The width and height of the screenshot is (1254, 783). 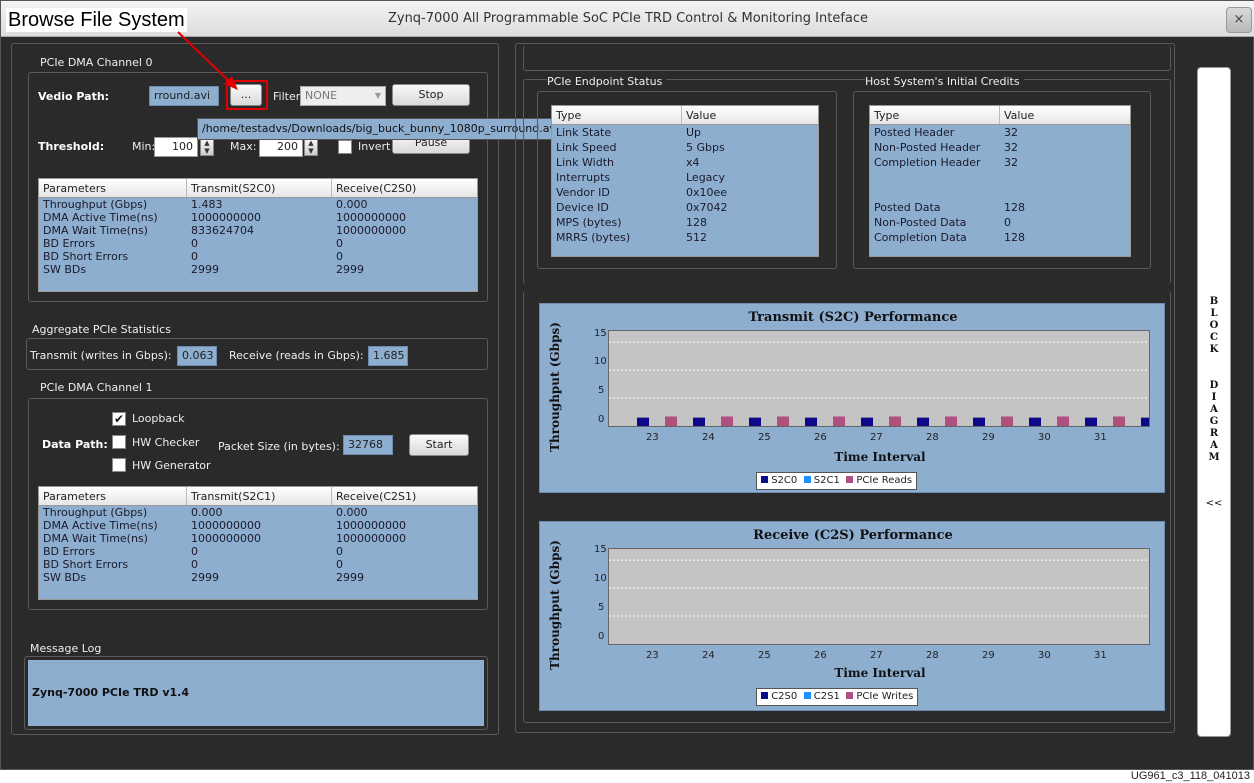 I want to click on hw-checker-checkbox, so click(x=119, y=442).